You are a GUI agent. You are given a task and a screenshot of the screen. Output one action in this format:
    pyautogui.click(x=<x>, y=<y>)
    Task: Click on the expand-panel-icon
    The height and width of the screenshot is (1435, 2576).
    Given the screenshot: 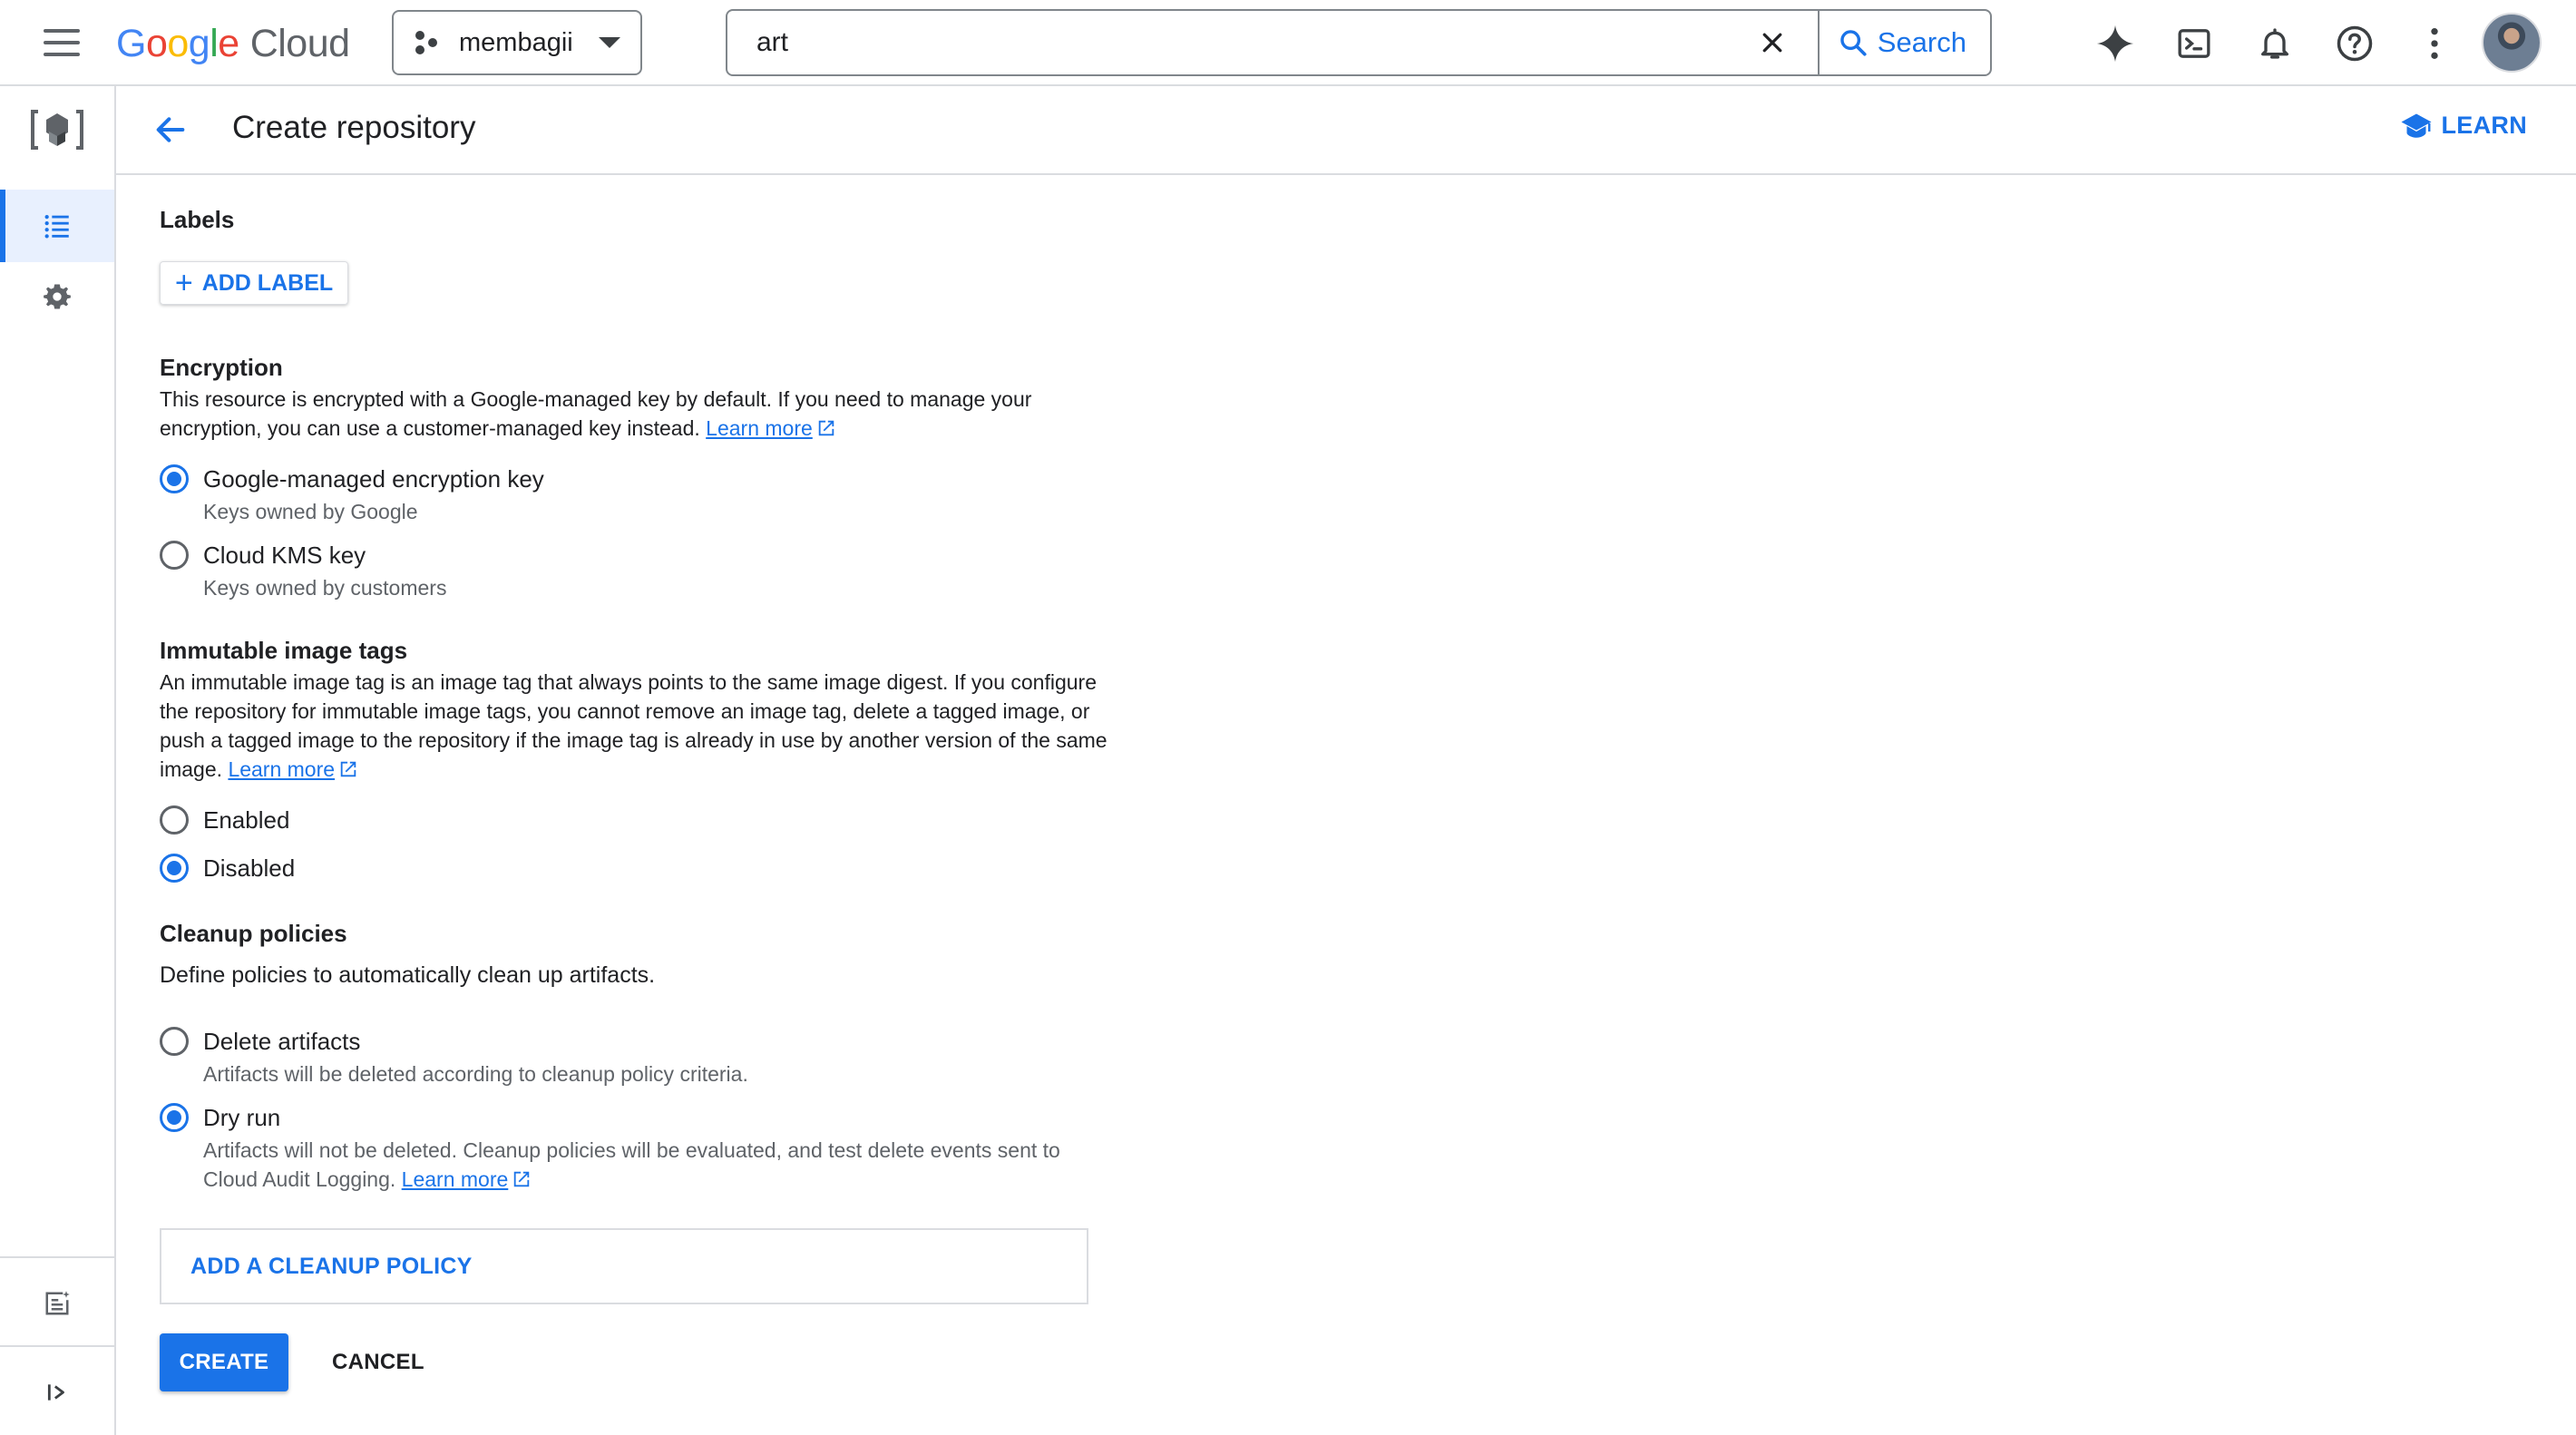 What is the action you would take?
    pyautogui.click(x=55, y=1392)
    